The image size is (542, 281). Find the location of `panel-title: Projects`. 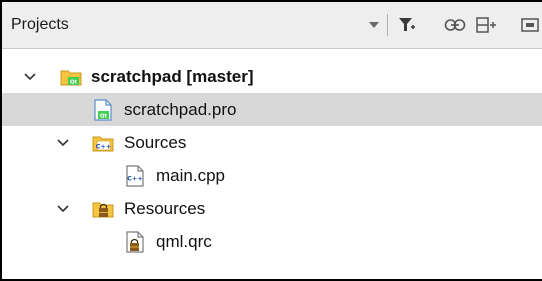

panel-title: Projects is located at coordinates (40, 24).